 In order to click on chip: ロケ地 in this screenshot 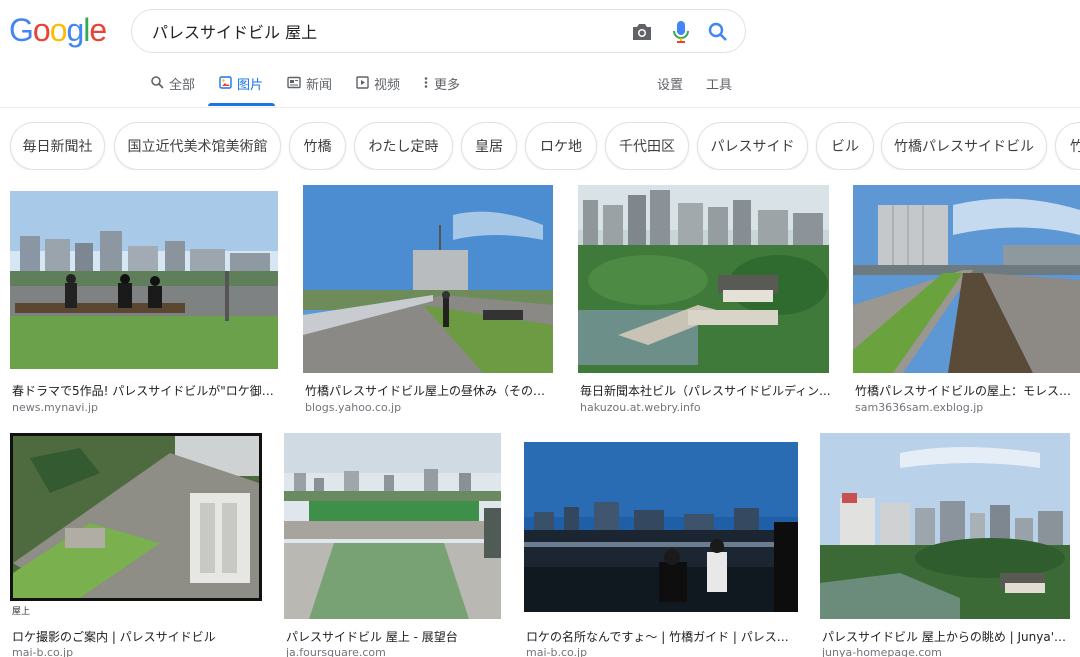, I will do `click(561, 146)`.